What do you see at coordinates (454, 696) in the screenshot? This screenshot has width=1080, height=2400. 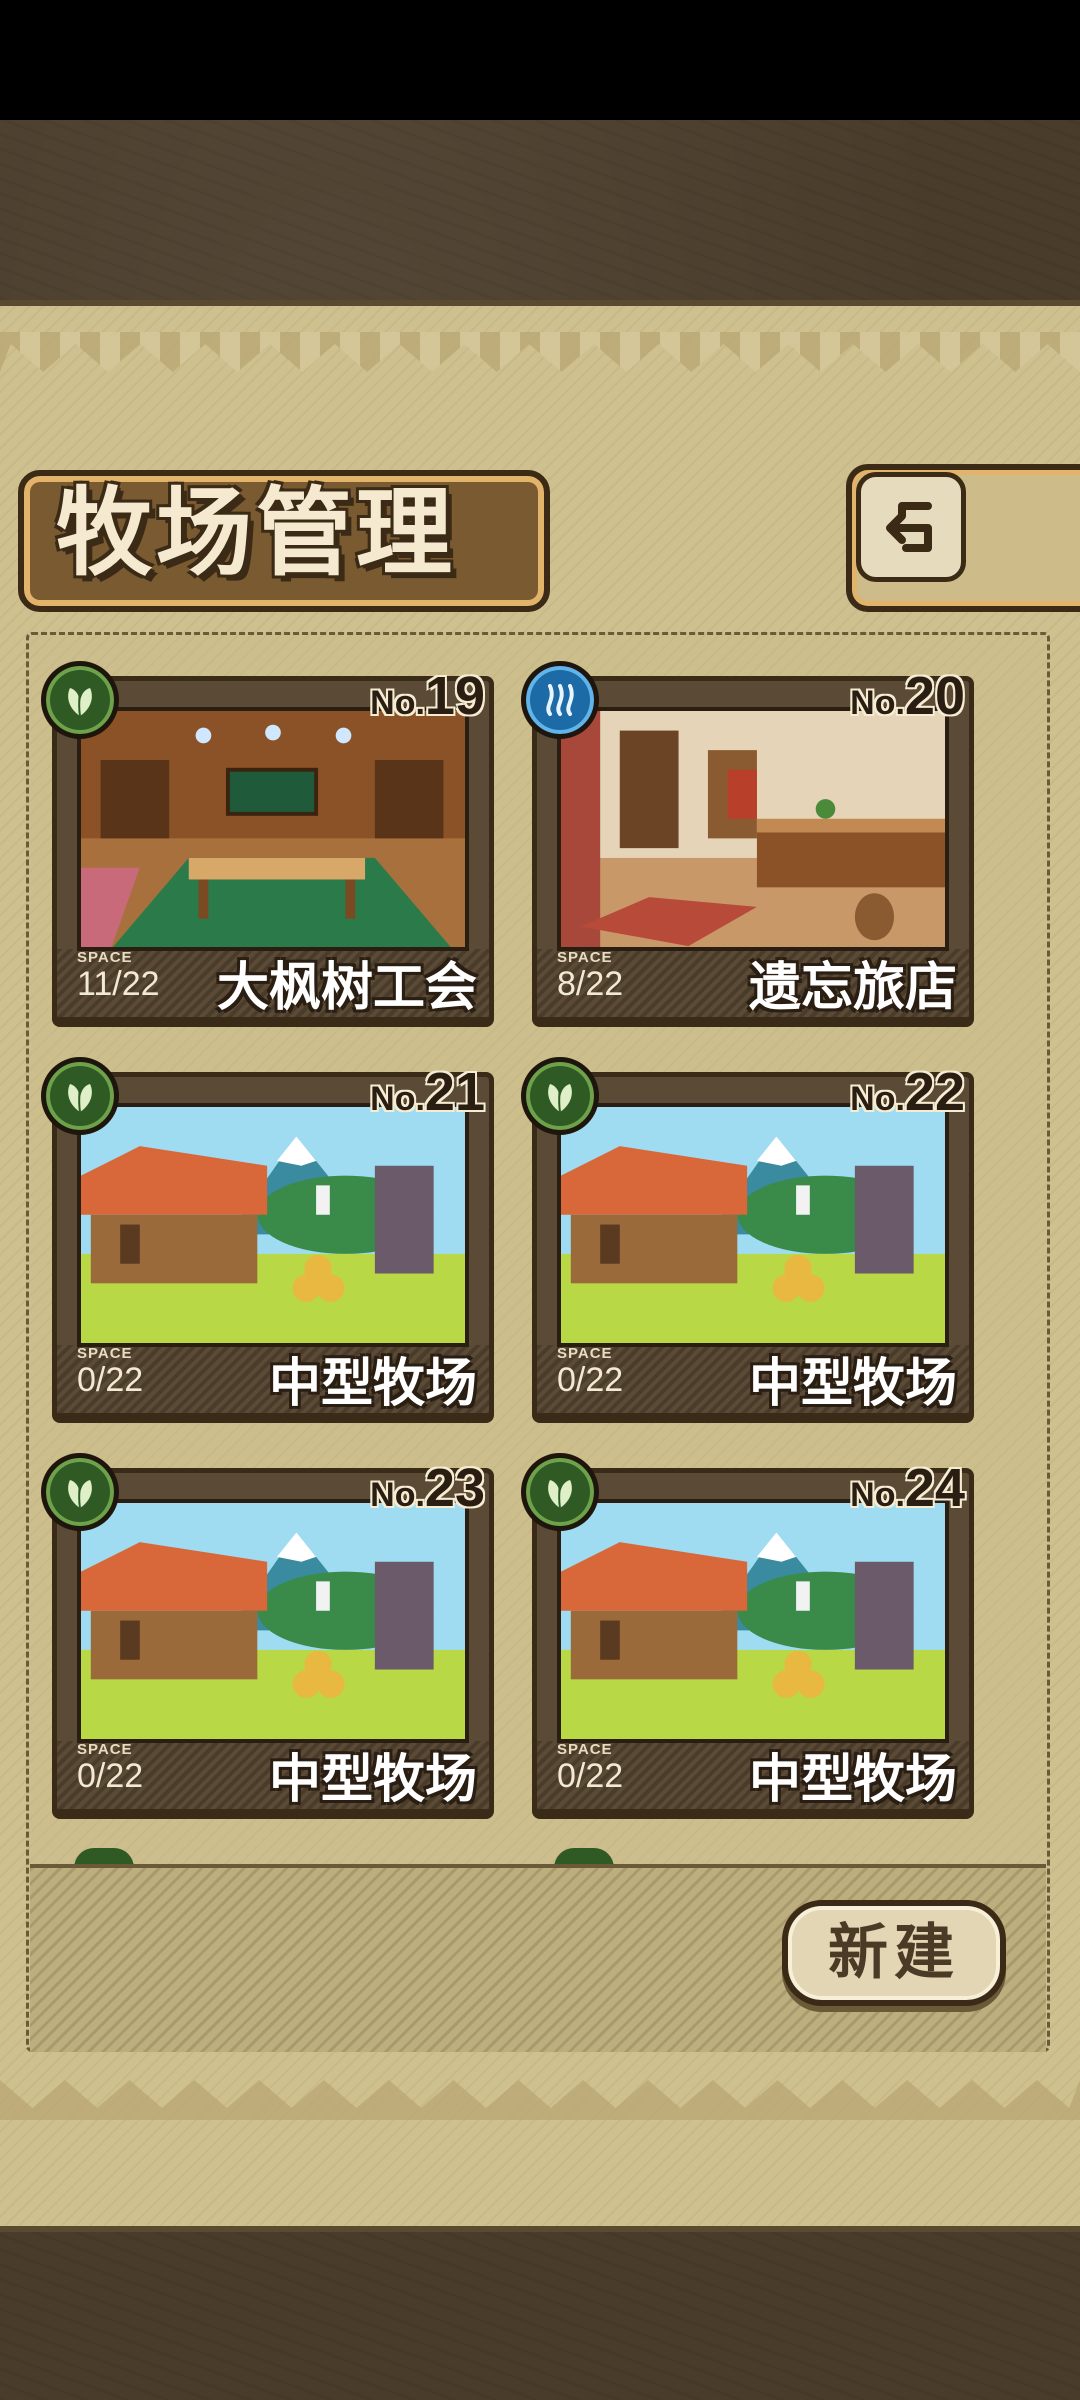 I see `ranch-number-value: 19` at bounding box center [454, 696].